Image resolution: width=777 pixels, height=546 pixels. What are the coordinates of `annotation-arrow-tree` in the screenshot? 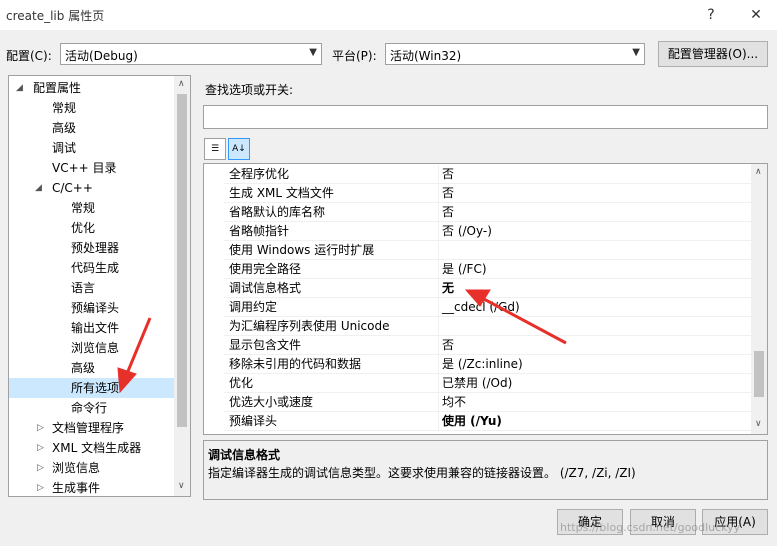 It's located at (138, 347).